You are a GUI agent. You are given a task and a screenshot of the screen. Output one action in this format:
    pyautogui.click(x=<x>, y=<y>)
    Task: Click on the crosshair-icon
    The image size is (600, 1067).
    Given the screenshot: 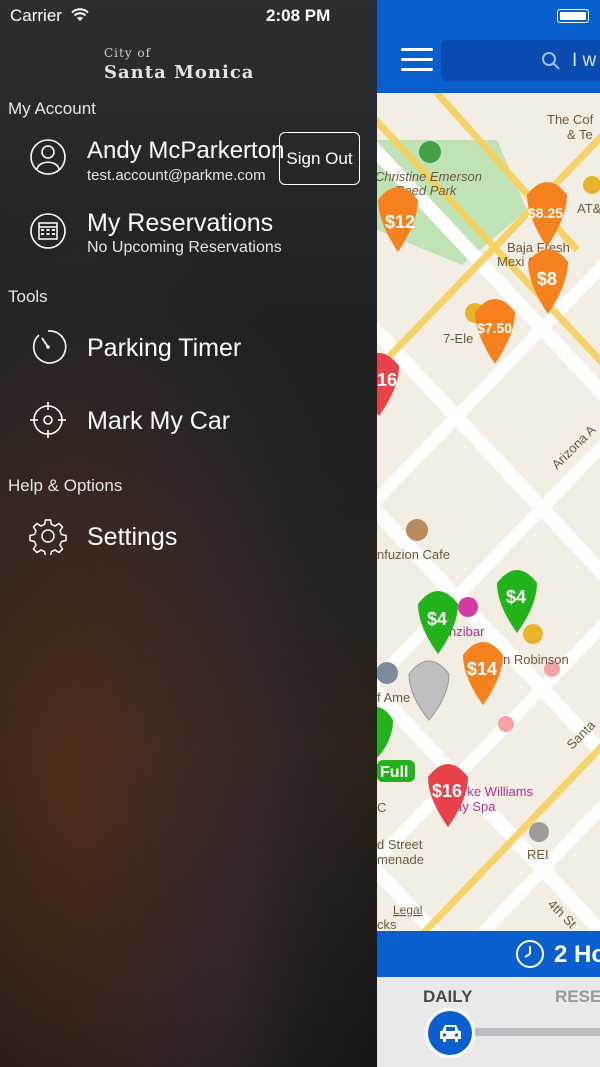 What is the action you would take?
    pyautogui.click(x=48, y=420)
    